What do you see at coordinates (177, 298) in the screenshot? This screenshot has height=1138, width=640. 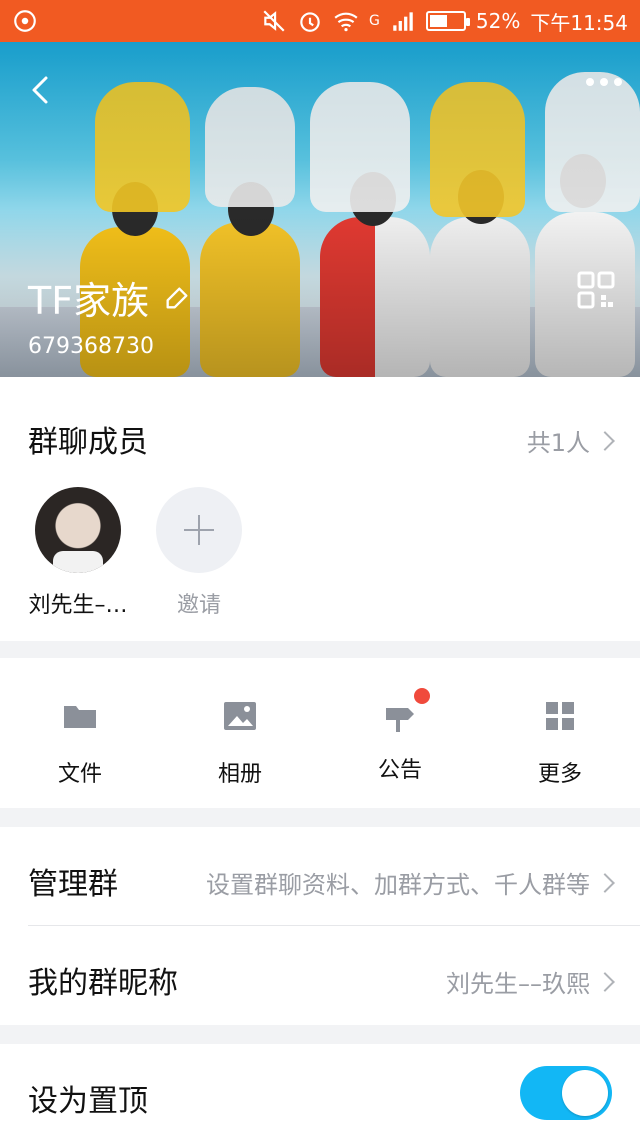 I see `edit-pencil-icon` at bounding box center [177, 298].